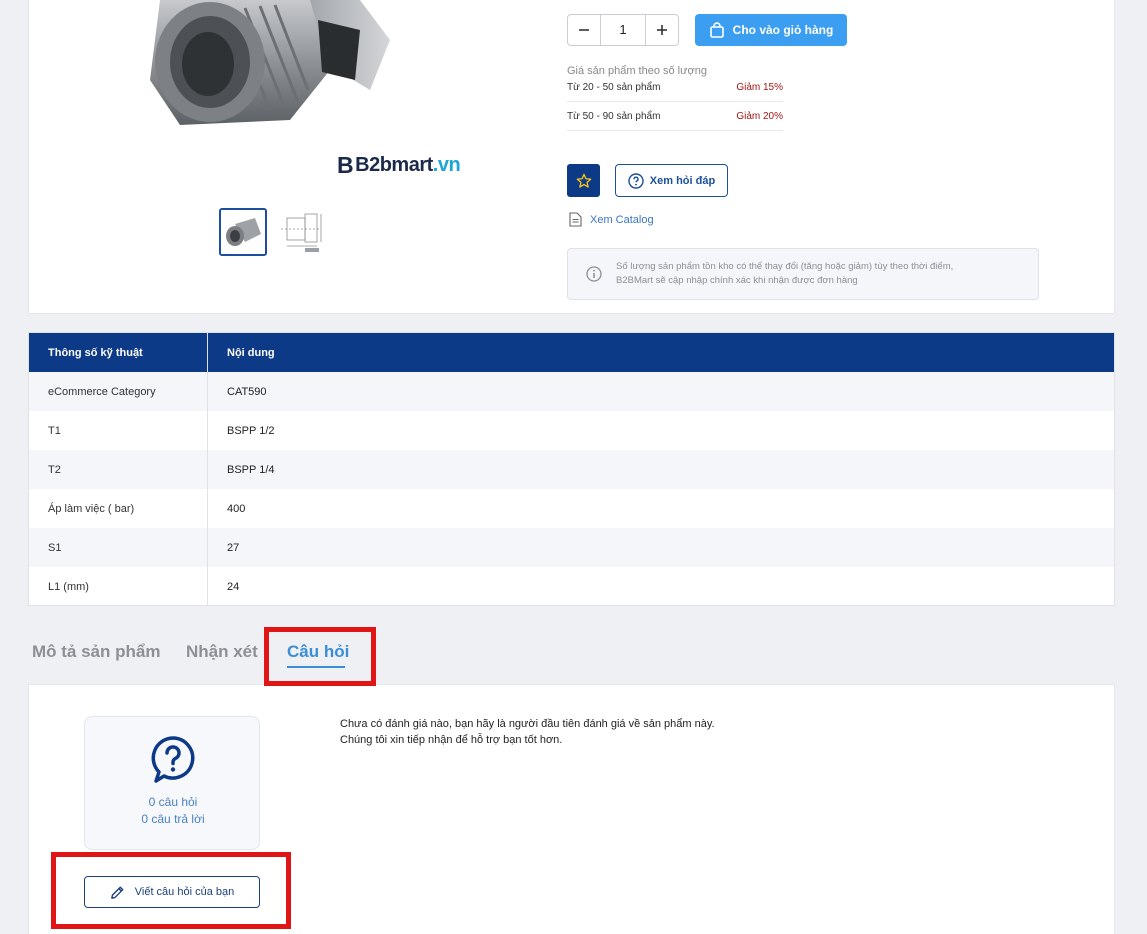 The image size is (1147, 934). What do you see at coordinates (243, 232) in the screenshot?
I see `thumbnail-photo` at bounding box center [243, 232].